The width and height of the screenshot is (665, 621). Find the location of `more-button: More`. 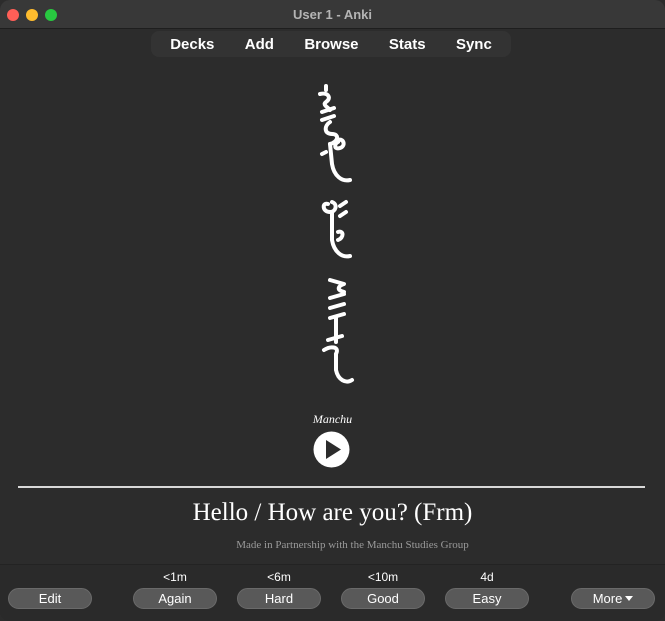

more-button: More is located at coordinates (613, 598).